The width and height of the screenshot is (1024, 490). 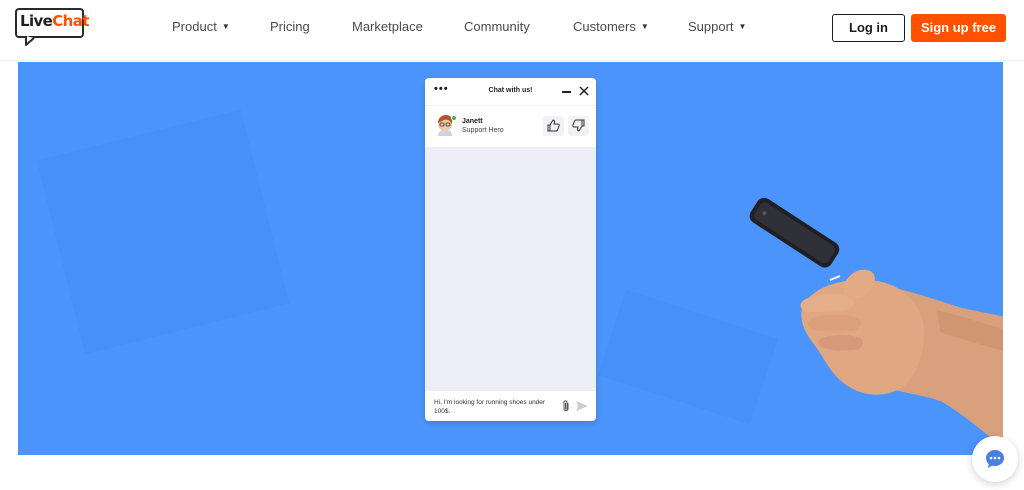 I want to click on agent-role: Support Hero, so click(x=483, y=130).